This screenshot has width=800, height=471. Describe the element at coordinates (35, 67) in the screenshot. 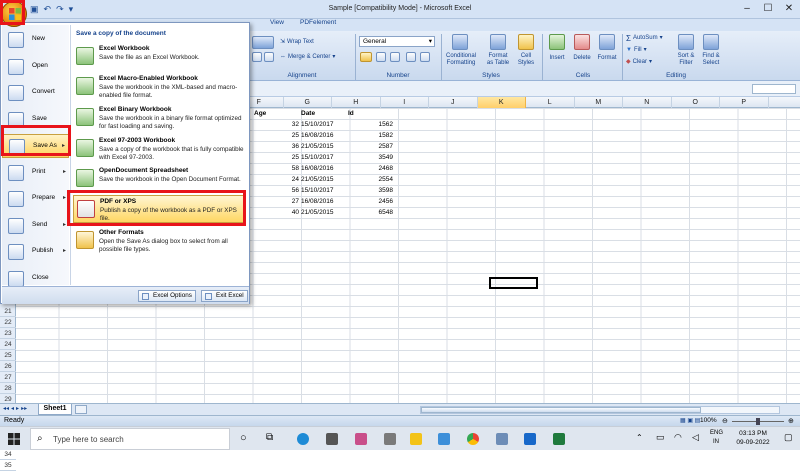

I see `menu-item-open: Open` at that location.